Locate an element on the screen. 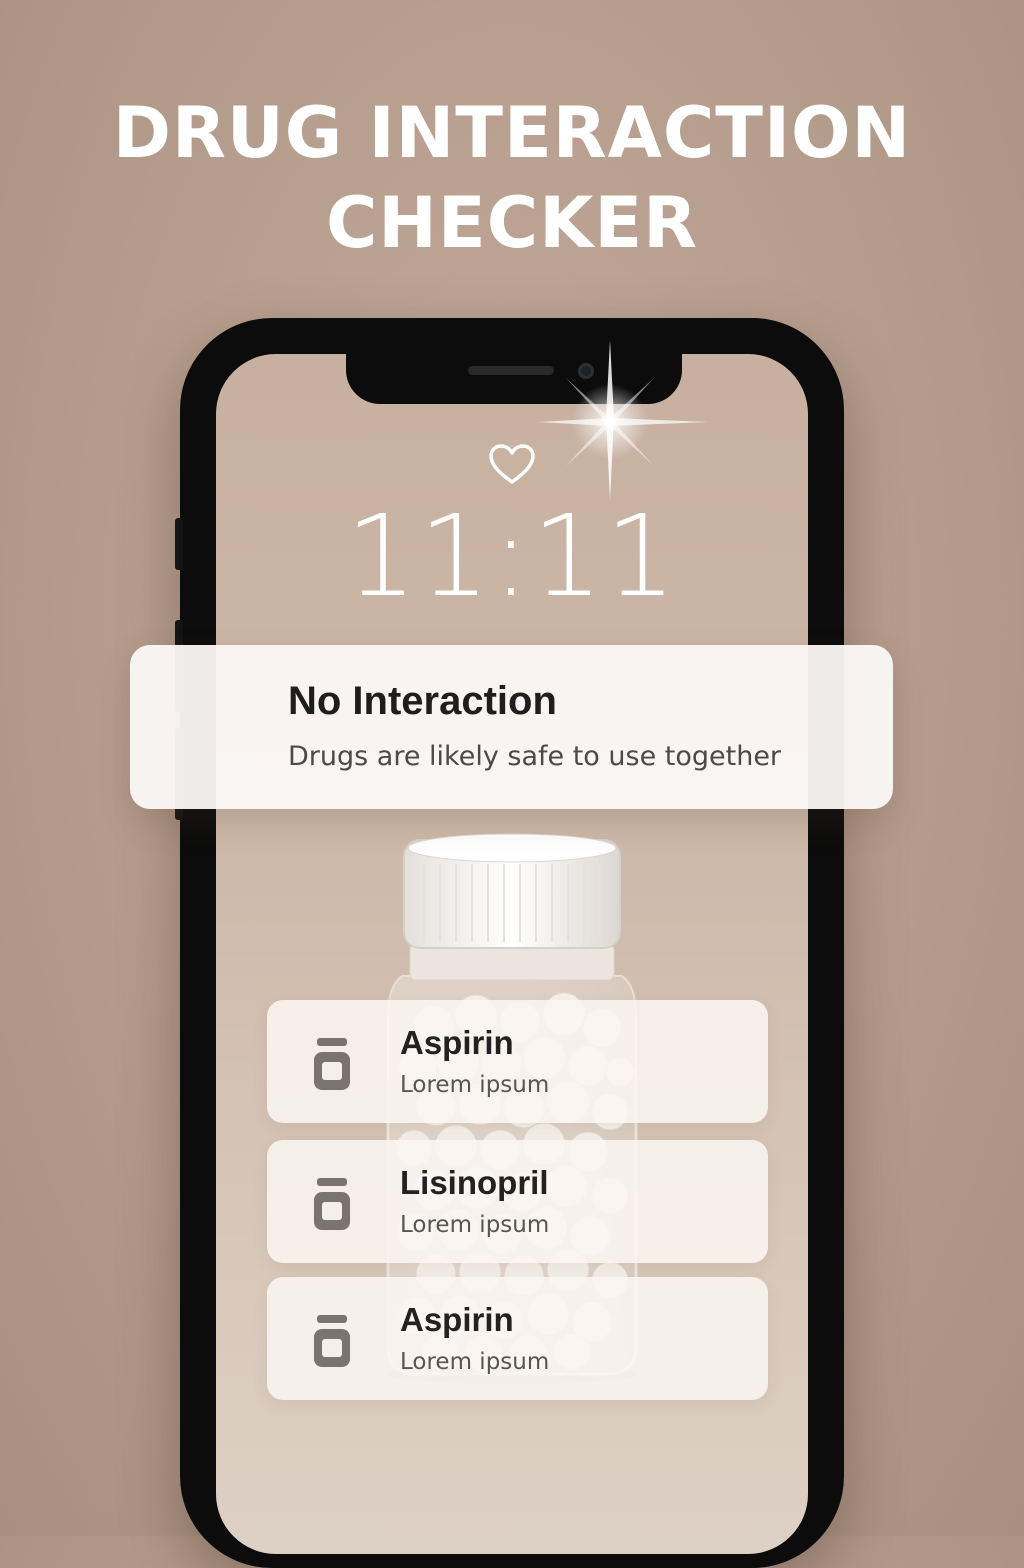 The width and height of the screenshot is (1024, 1568). drug-list-item: Lisinopril Lorem ipsum is located at coordinates (517, 1201).